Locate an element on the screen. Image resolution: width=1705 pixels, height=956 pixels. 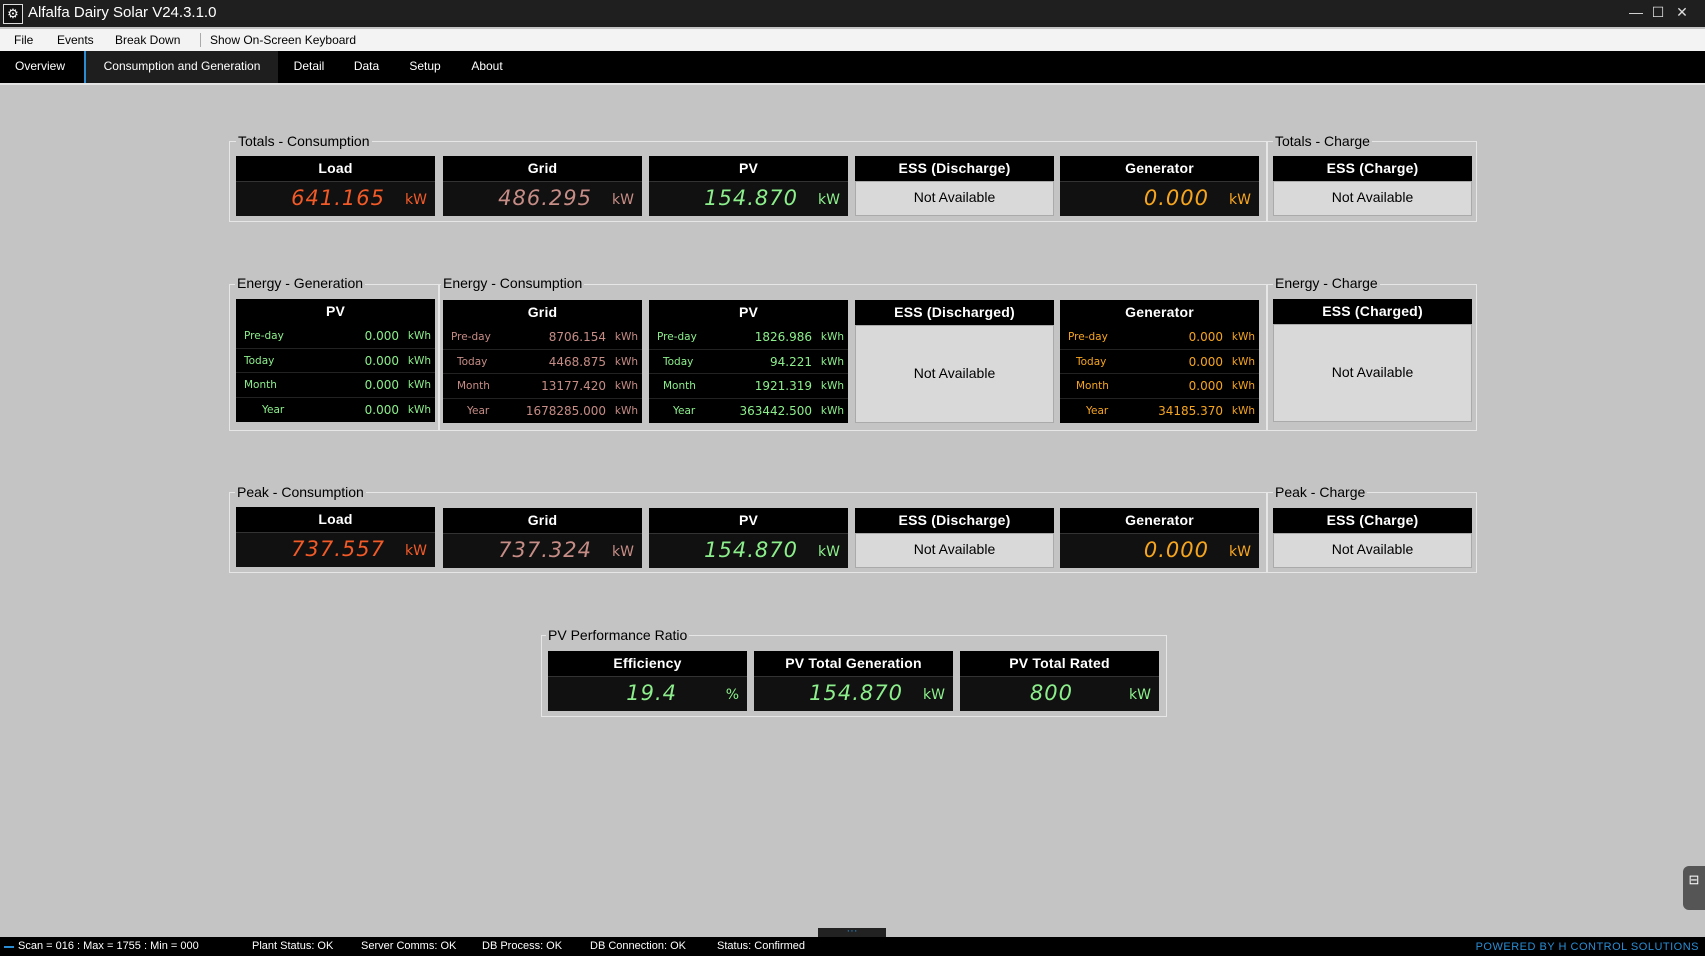
pv-performance-title: PV Performance Ratio is located at coordinates (618, 635).